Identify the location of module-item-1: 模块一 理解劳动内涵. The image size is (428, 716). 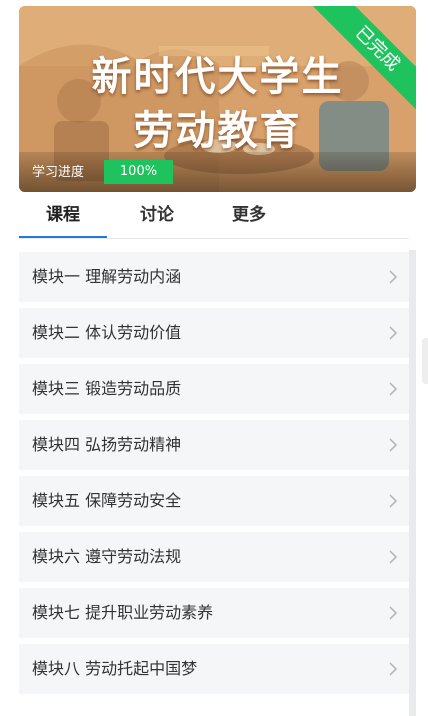
(214, 277).